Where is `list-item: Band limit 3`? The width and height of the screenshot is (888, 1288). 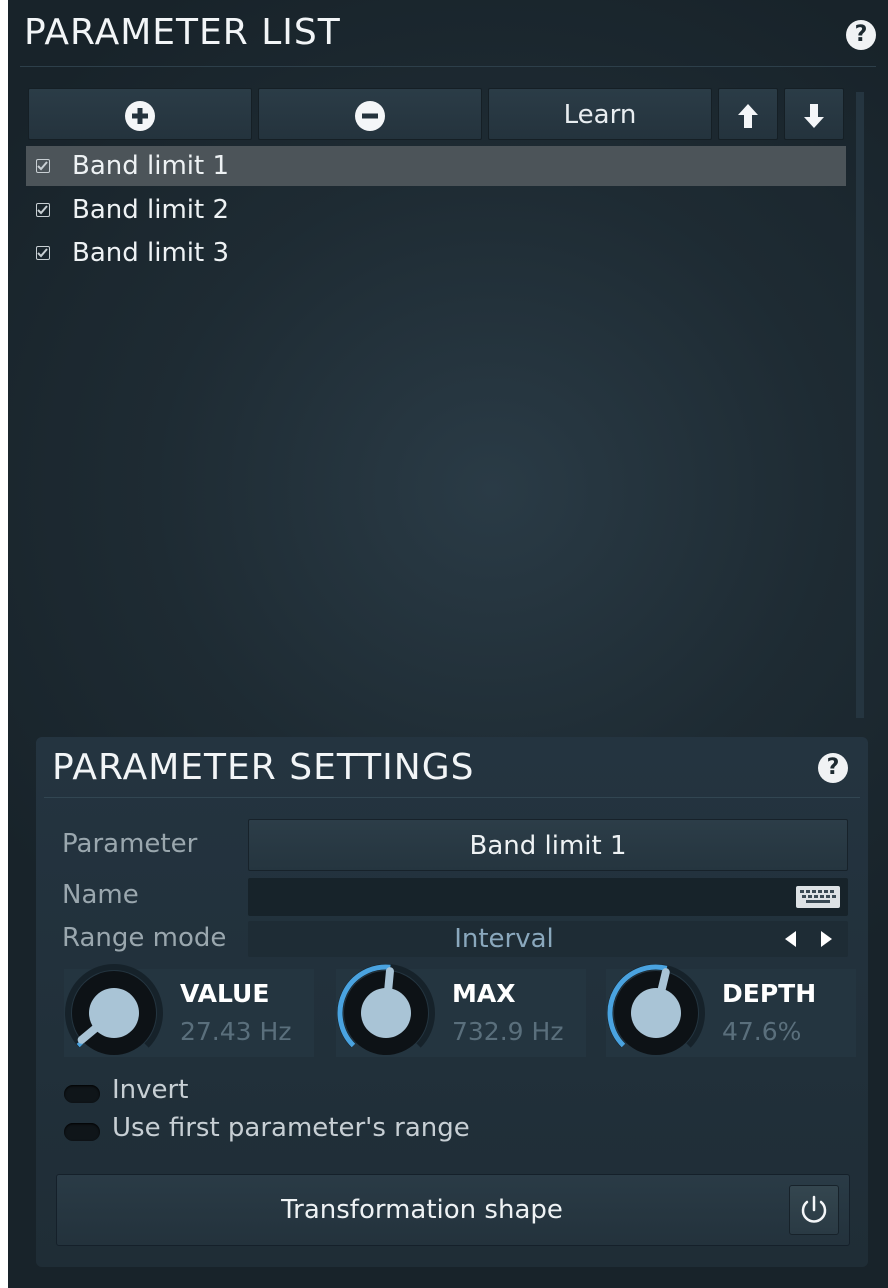 list-item: Band limit 3 is located at coordinates (436, 253).